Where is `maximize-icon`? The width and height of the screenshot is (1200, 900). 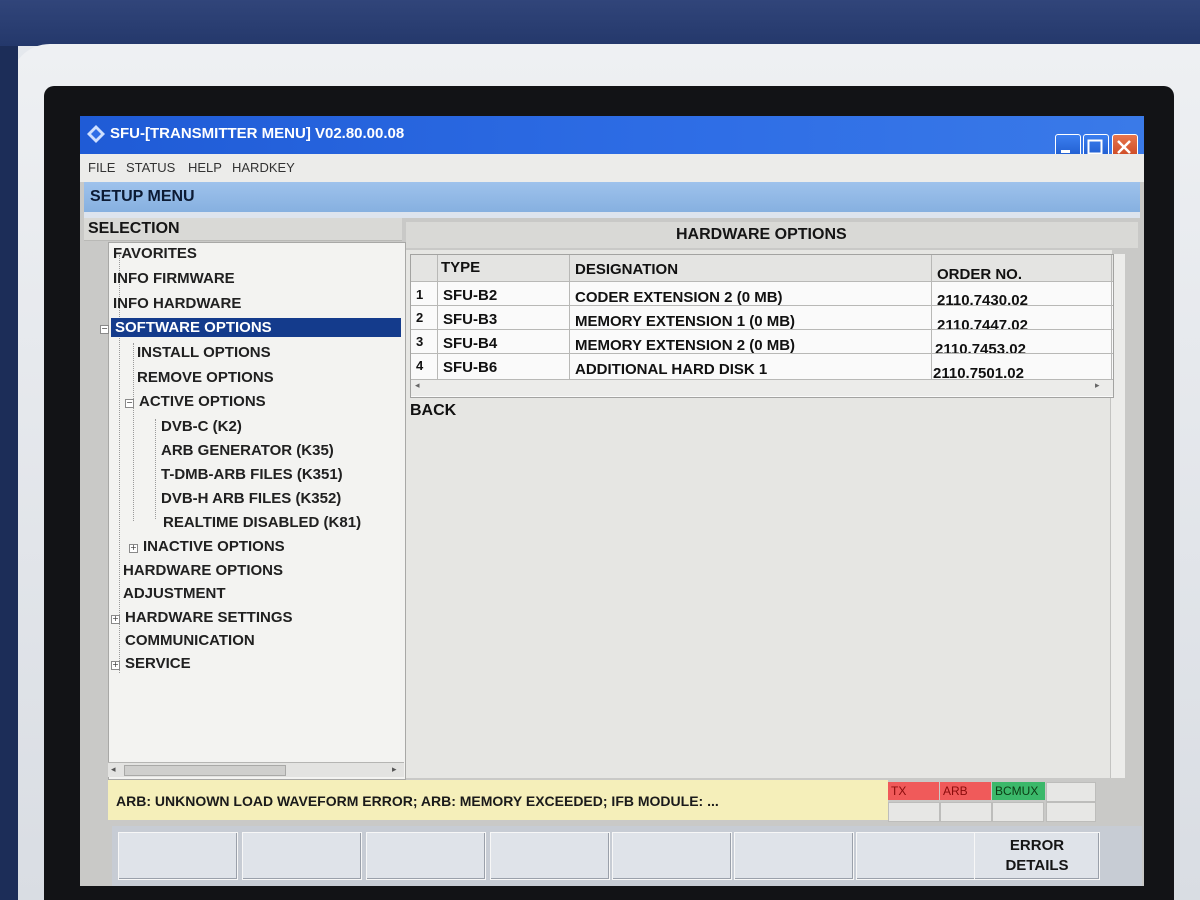 maximize-icon is located at coordinates (1095, 147).